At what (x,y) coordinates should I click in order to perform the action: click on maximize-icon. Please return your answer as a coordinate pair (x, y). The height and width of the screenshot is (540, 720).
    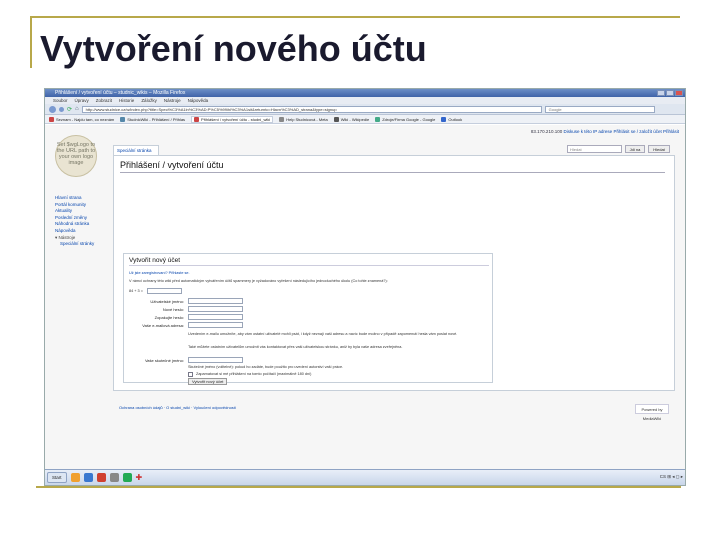
    Looking at the image, I should click on (670, 93).